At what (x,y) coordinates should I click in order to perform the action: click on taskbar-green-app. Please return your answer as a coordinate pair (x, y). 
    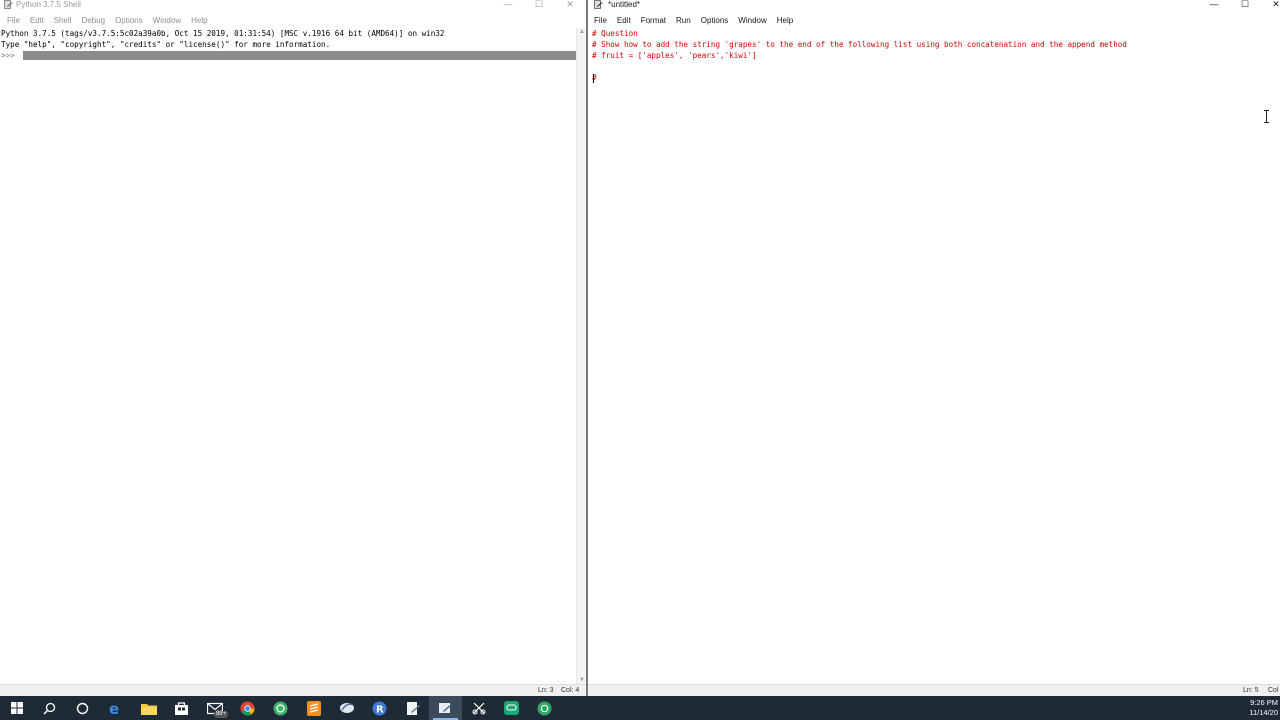
    Looking at the image, I should click on (280, 708).